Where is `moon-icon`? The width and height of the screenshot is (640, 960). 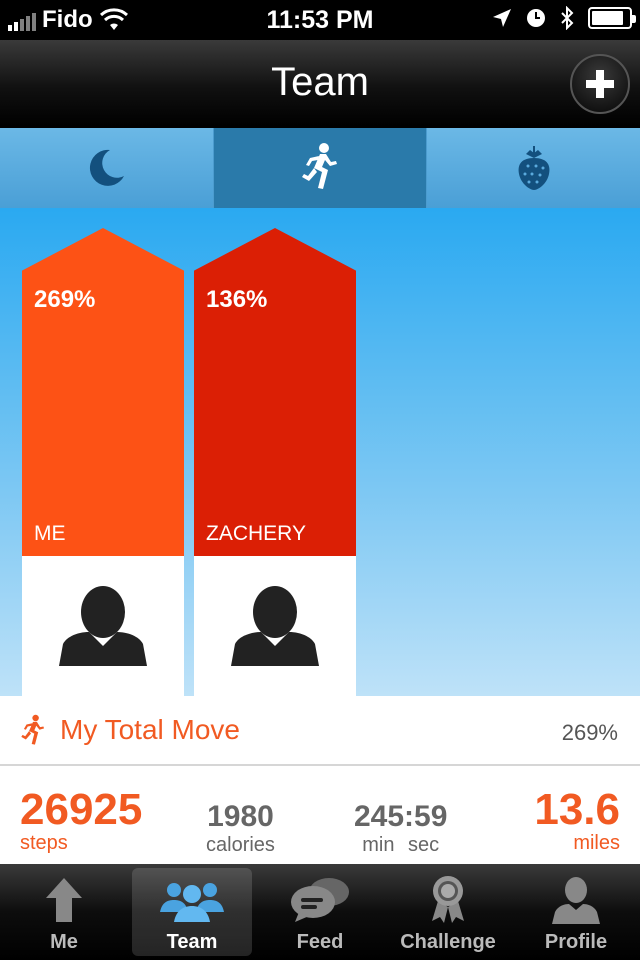
moon-icon is located at coordinates (107, 167).